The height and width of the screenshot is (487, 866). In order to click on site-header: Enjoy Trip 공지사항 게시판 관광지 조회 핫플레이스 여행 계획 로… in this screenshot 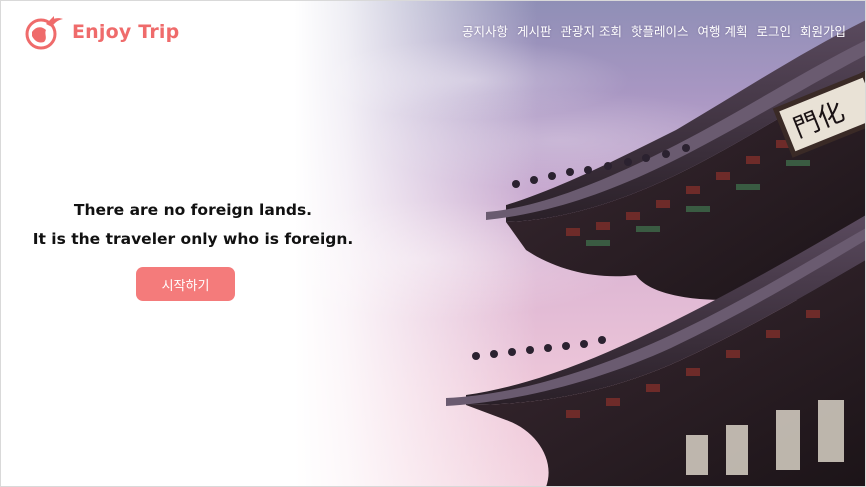, I will do `click(433, 31)`.